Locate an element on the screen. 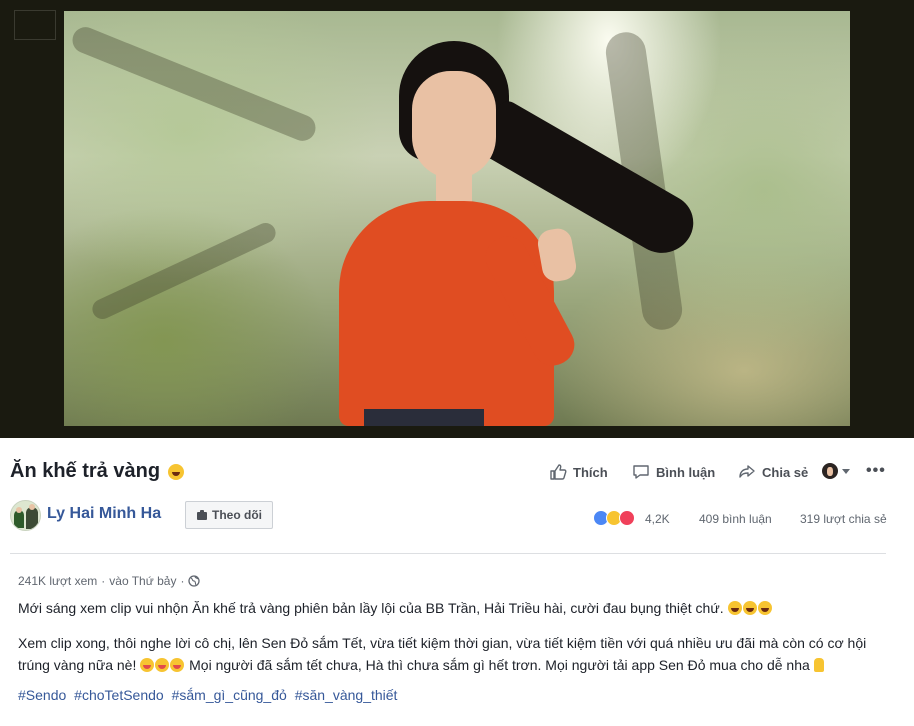 The width and height of the screenshot is (914, 726). share-button: Chia sẻ is located at coordinates (773, 472).